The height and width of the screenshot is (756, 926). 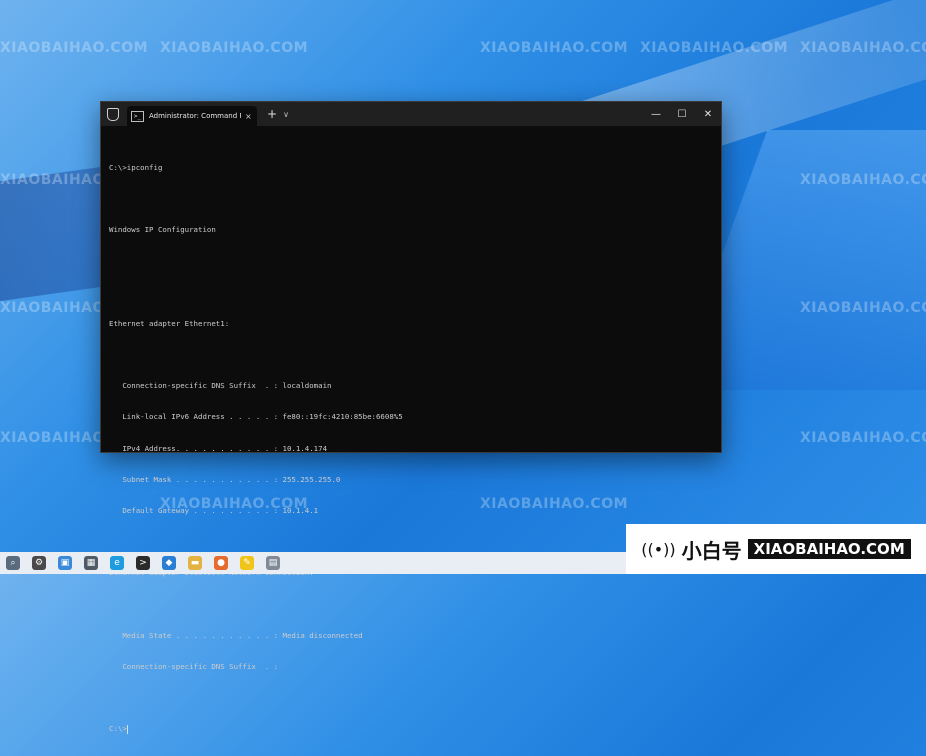 I want to click on prompt-text: C:\>, so click(x=118, y=729).